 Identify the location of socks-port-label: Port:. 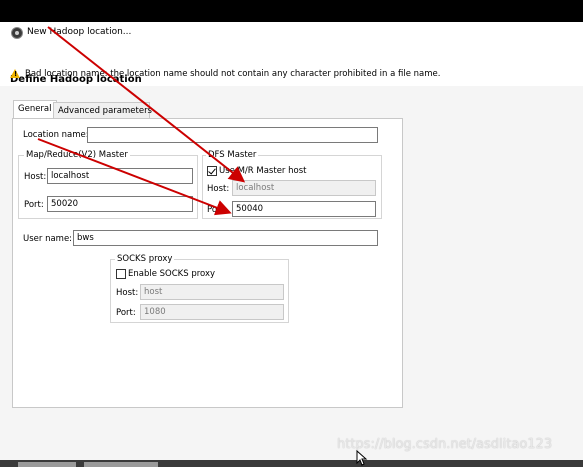
(126, 313).